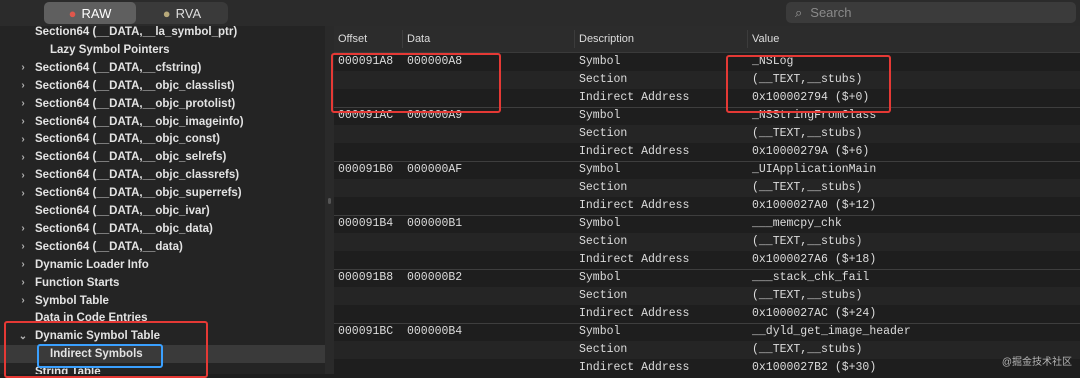 The image size is (1080, 378). Describe the element at coordinates (707, 314) in the screenshot. I see `table-row: Indirect Address 0x1000027AC ($+24)` at that location.